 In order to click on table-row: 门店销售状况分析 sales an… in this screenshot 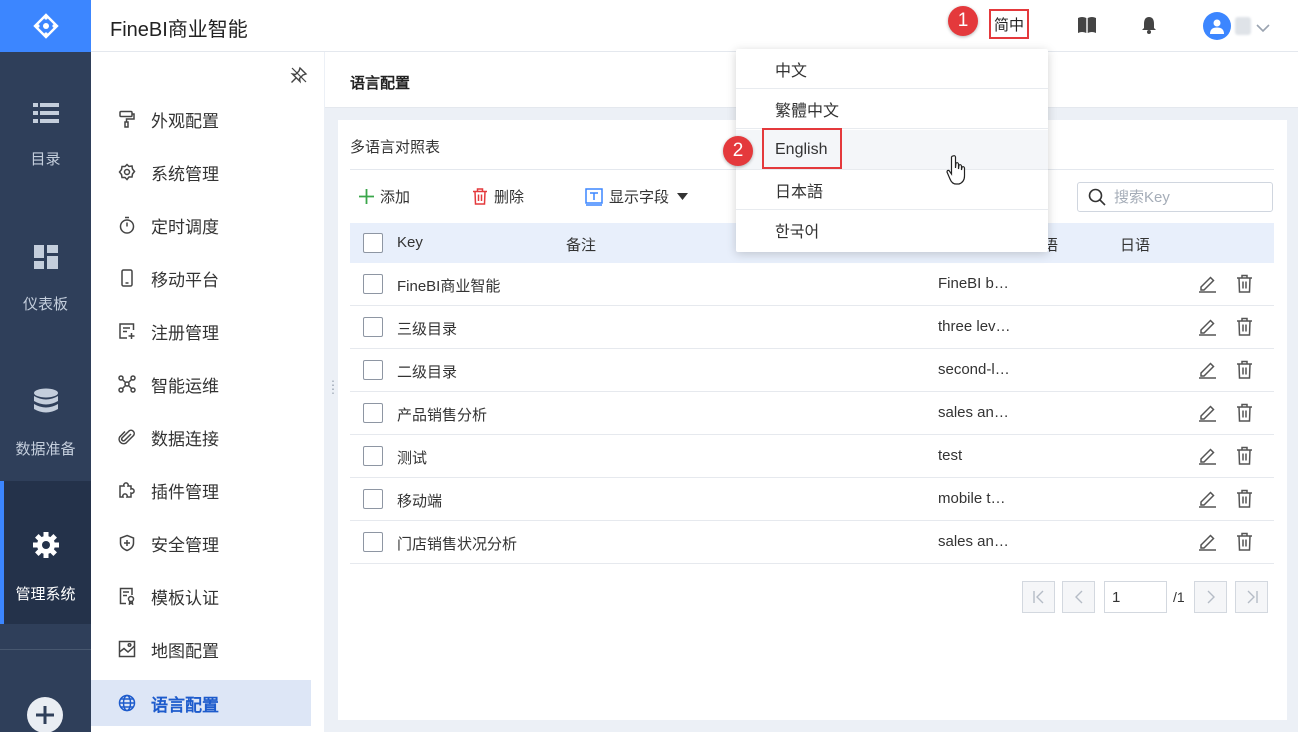, I will do `click(812, 542)`.